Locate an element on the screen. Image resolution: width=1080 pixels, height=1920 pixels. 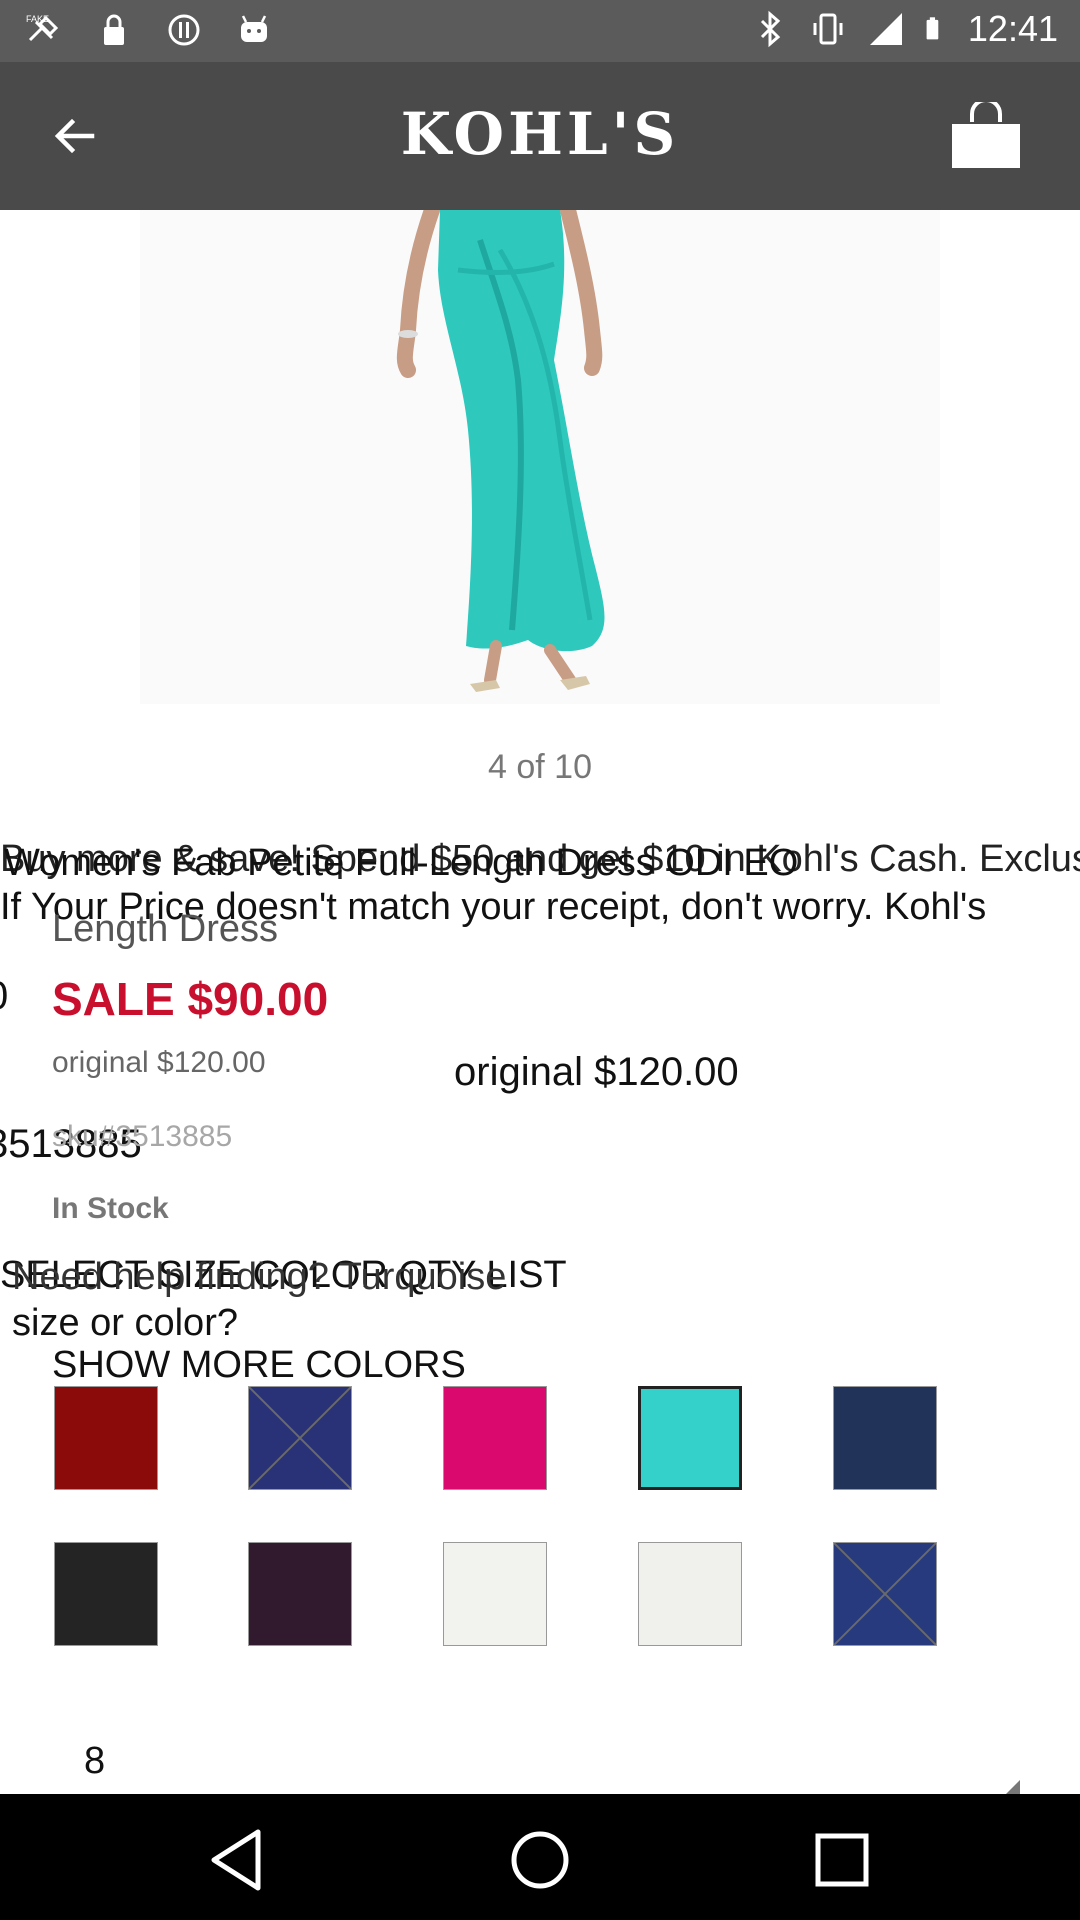
dropdown-caret-icon is located at coordinates (1010, 1787).